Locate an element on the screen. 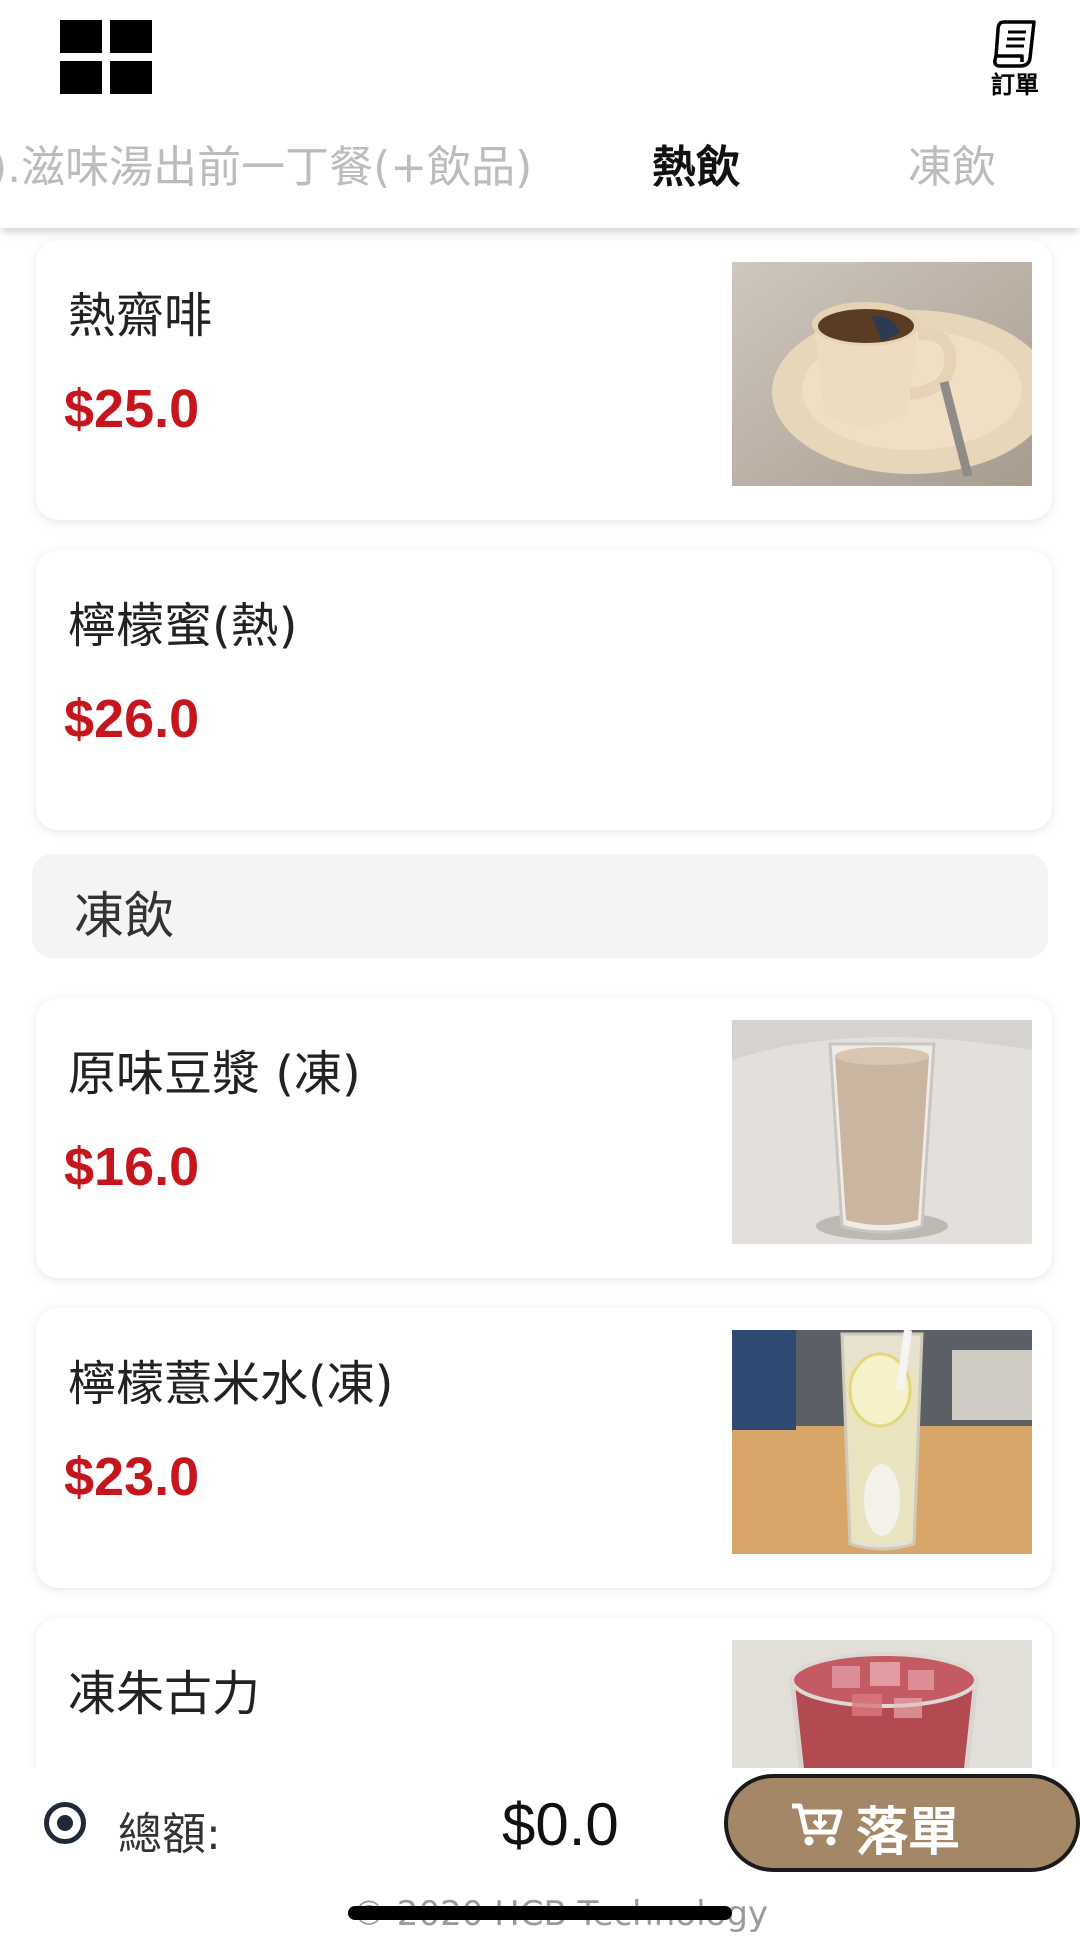 The height and width of the screenshot is (1939, 1080). order-label: 訂單 is located at coordinates (1015, 85).